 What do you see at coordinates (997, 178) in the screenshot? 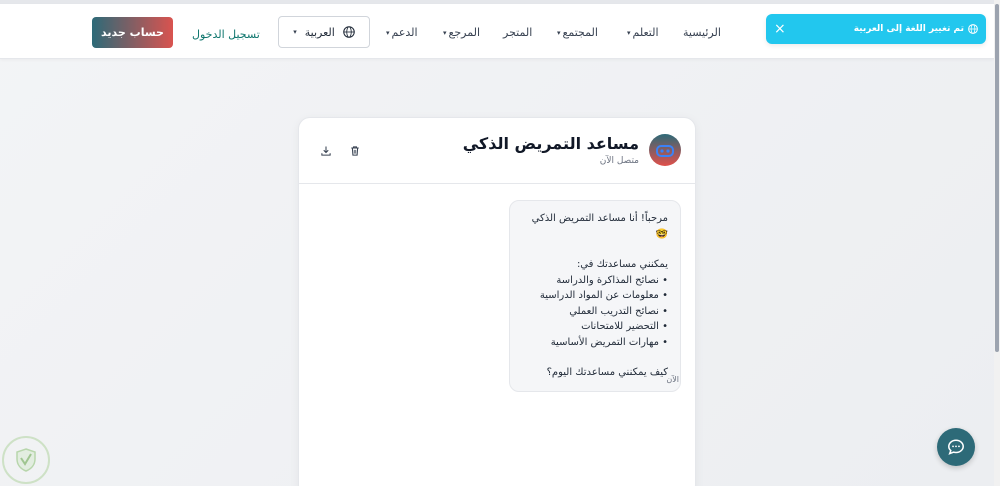
I see `scrollbar-thumb` at bounding box center [997, 178].